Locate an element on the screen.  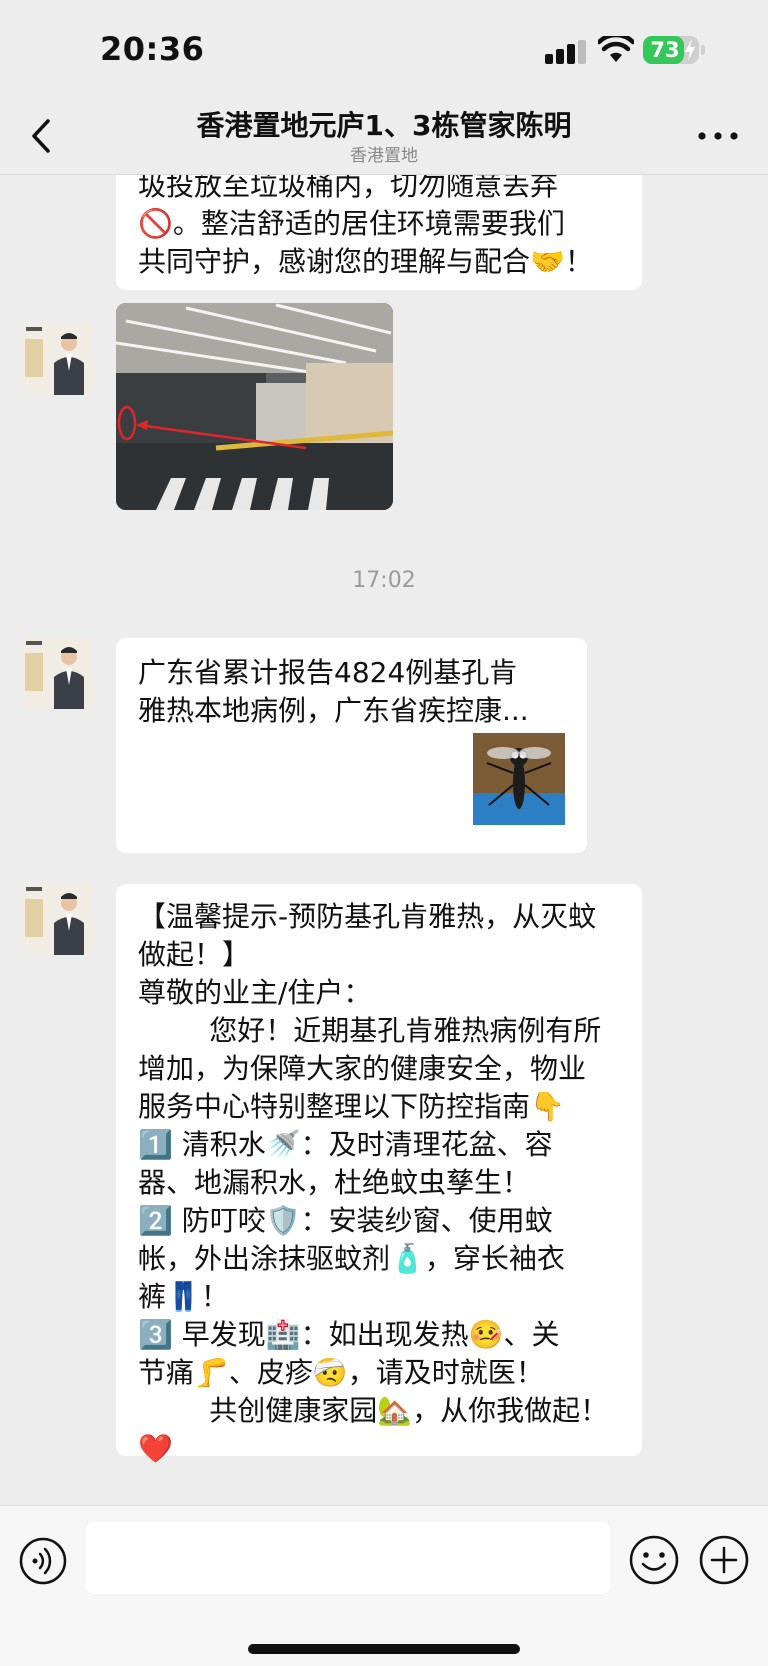
ellipsis-icon is located at coordinates (718, 136).